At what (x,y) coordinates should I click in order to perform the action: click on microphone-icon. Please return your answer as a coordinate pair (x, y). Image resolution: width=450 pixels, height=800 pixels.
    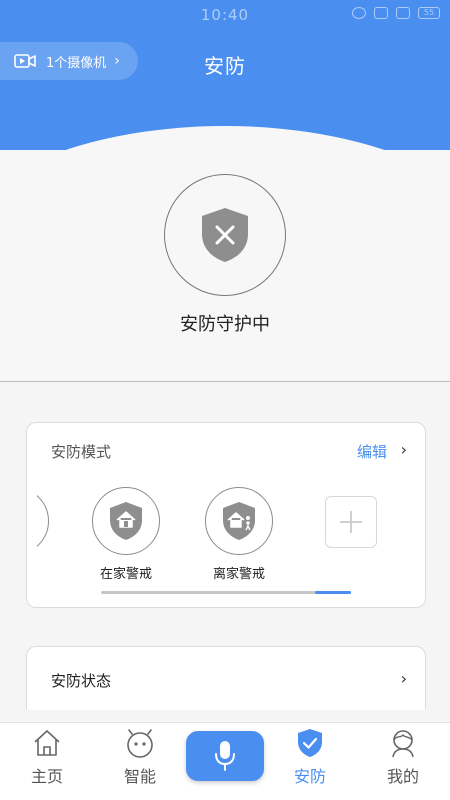
    Looking at the image, I should click on (225, 756).